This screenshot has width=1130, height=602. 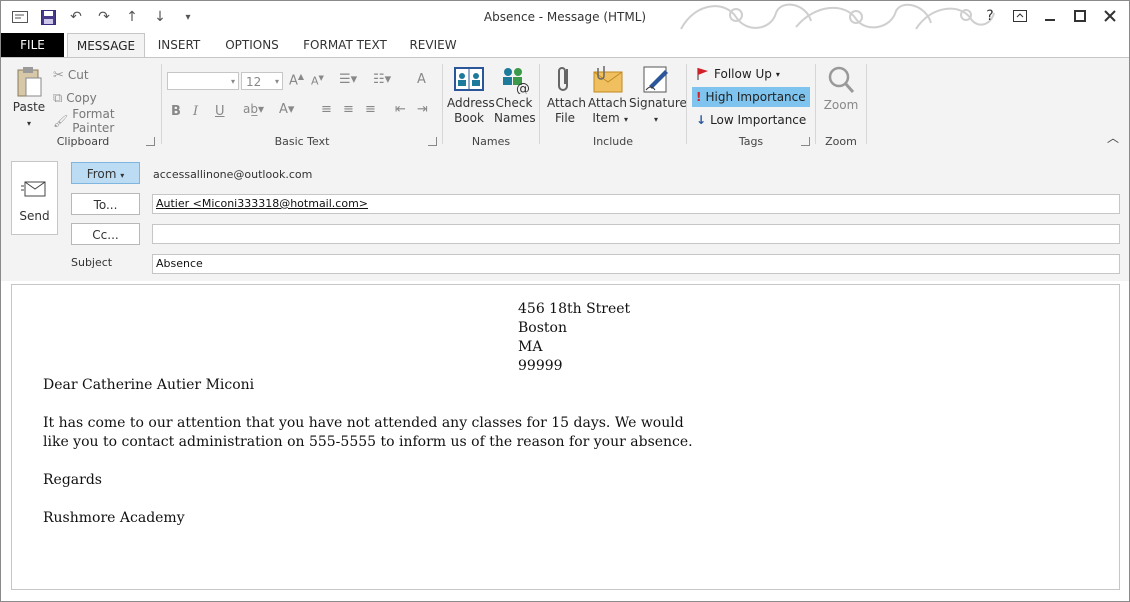 What do you see at coordinates (286, 109) in the screenshot?
I see `font-color-icon: A▾` at bounding box center [286, 109].